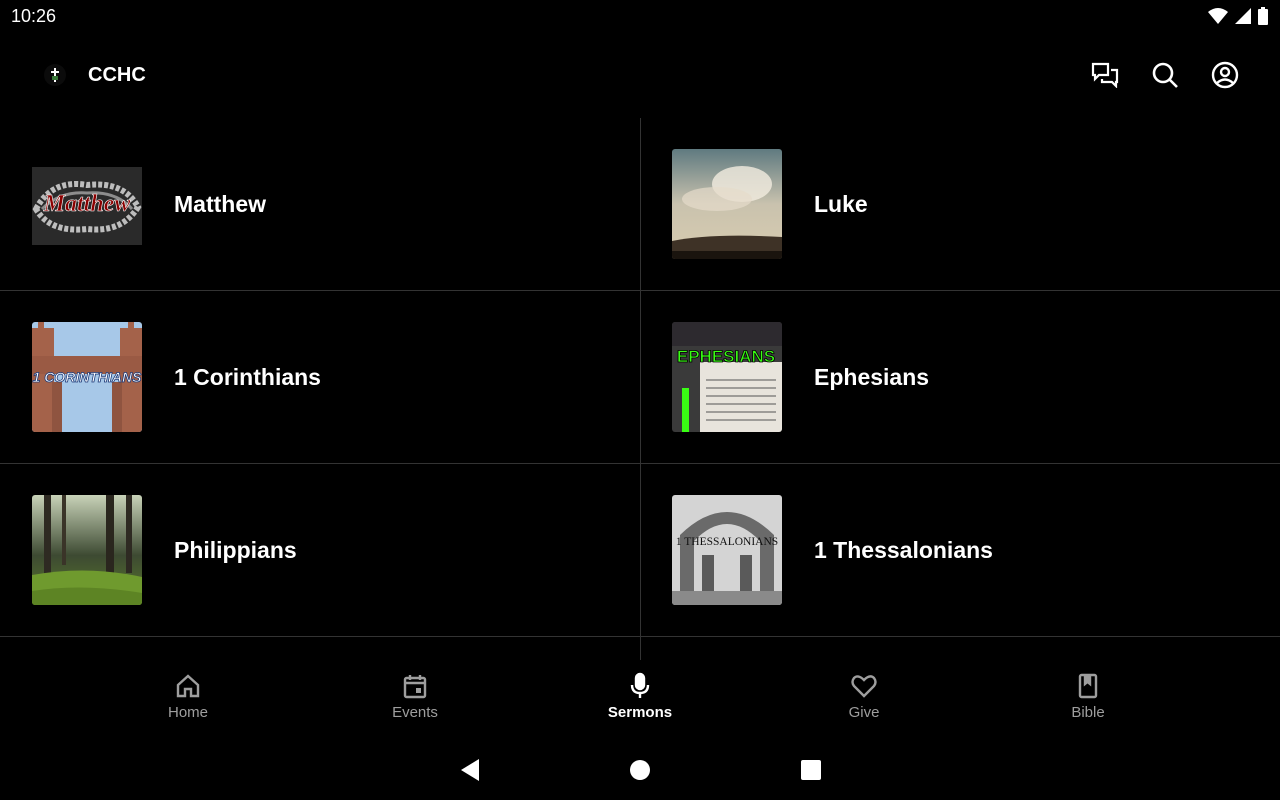  Describe the element at coordinates (1263, 16) in the screenshot. I see `battery-icon` at that location.